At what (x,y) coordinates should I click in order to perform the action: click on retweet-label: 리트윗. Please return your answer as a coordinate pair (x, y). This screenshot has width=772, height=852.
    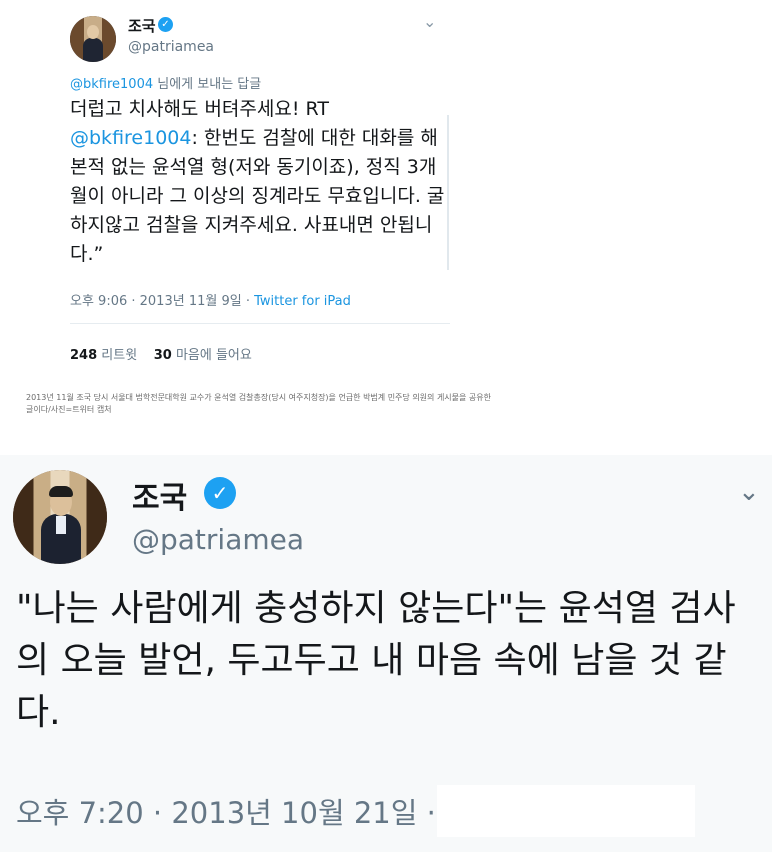
    Looking at the image, I should click on (119, 355).